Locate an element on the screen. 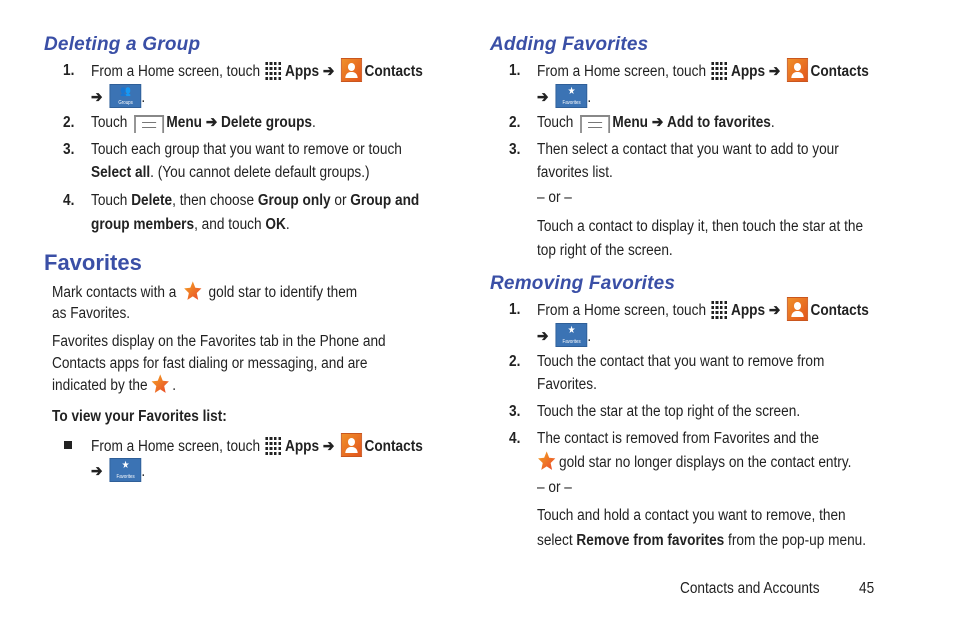 The height and width of the screenshot is (636, 954). t: , and touch is located at coordinates (230, 224).